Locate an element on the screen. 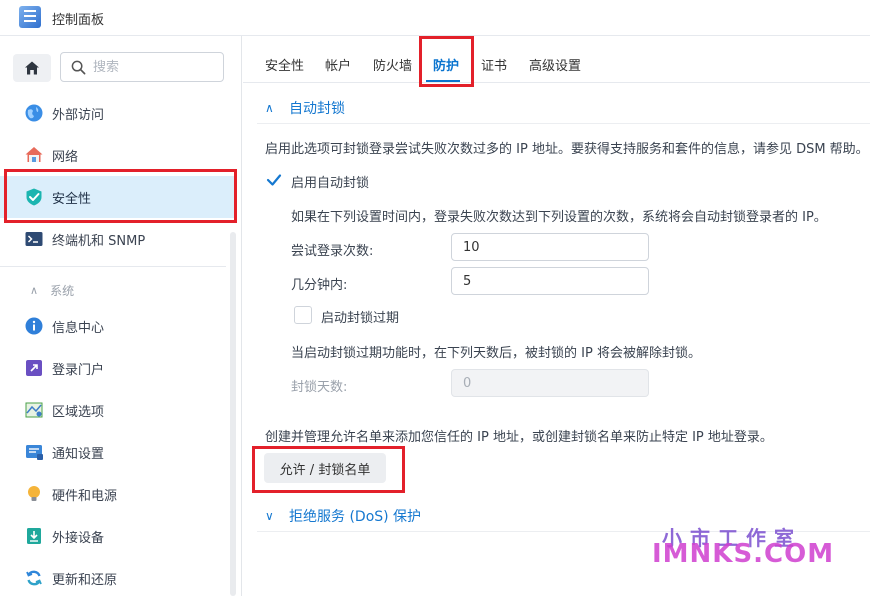 The width and height of the screenshot is (870, 596). home-icon is located at coordinates (32, 68).